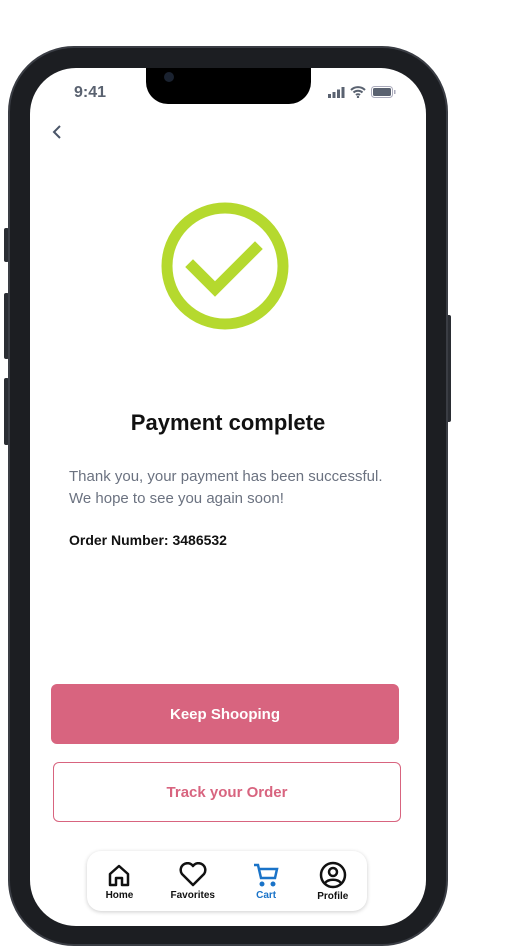 The image size is (524, 947). I want to click on home-icon, so click(119, 875).